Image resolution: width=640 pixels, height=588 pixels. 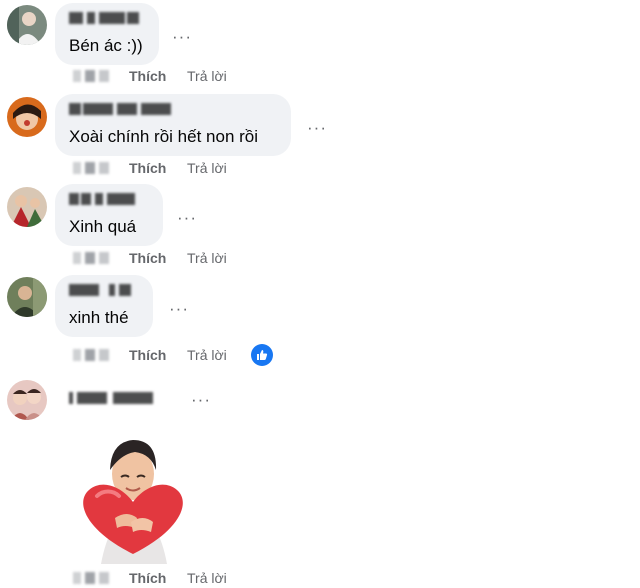 What do you see at coordinates (103, 226) in the screenshot?
I see `comment-text: Xinh quá` at bounding box center [103, 226].